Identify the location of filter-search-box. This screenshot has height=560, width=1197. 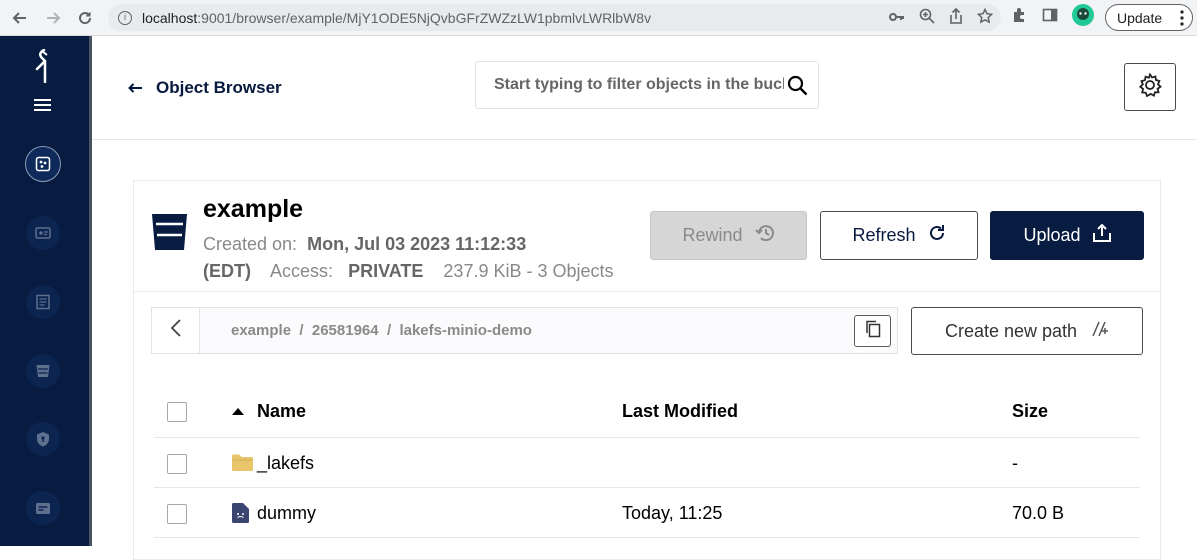
(647, 85).